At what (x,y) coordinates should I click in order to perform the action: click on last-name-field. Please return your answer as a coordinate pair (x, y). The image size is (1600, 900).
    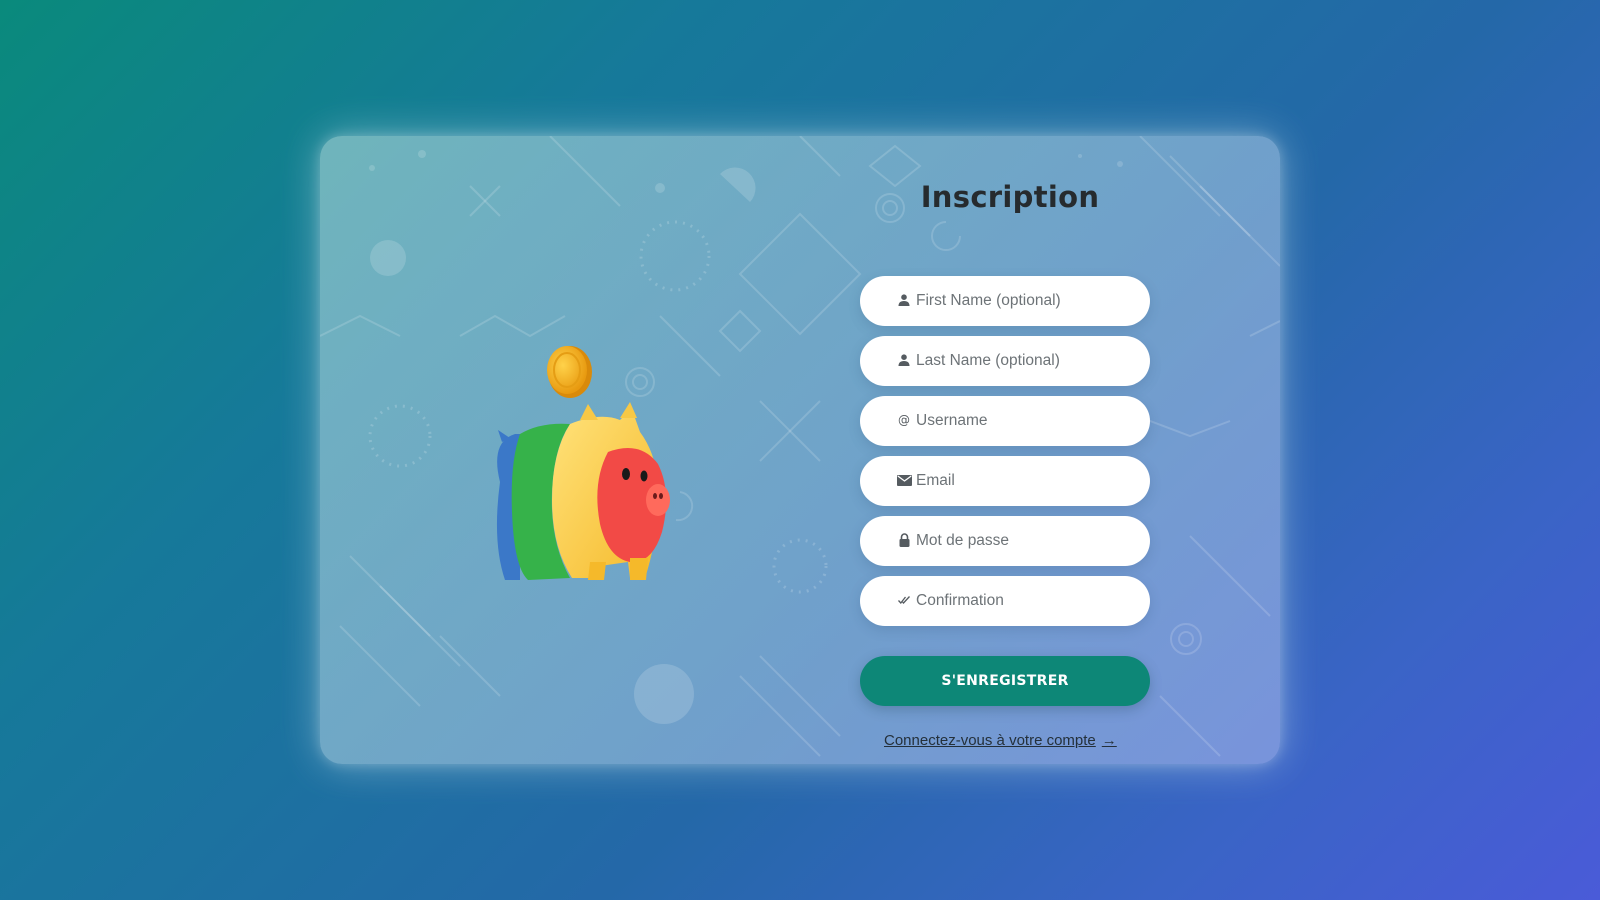
    Looking at the image, I should click on (1005, 361).